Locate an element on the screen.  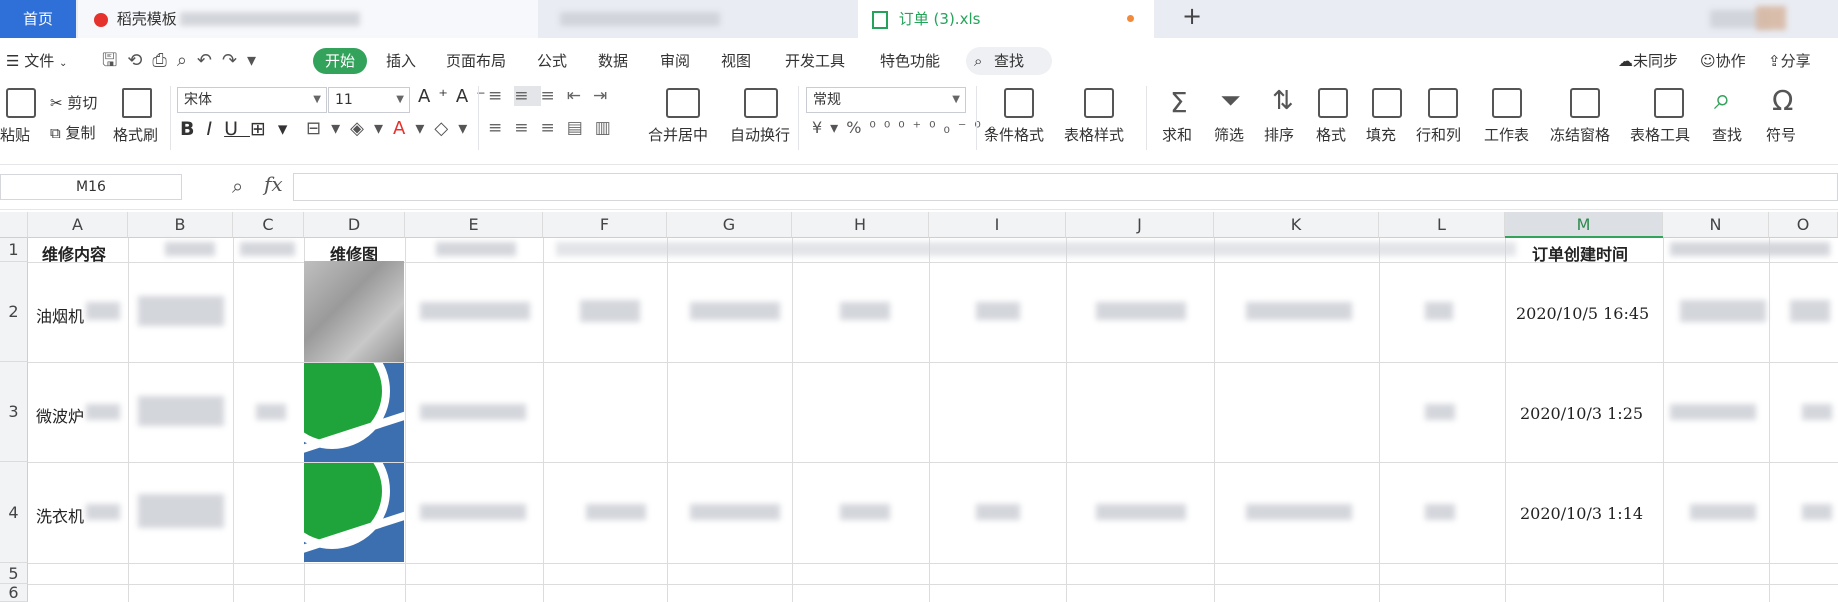
scissors-icon: ✂ is located at coordinates (56, 103).